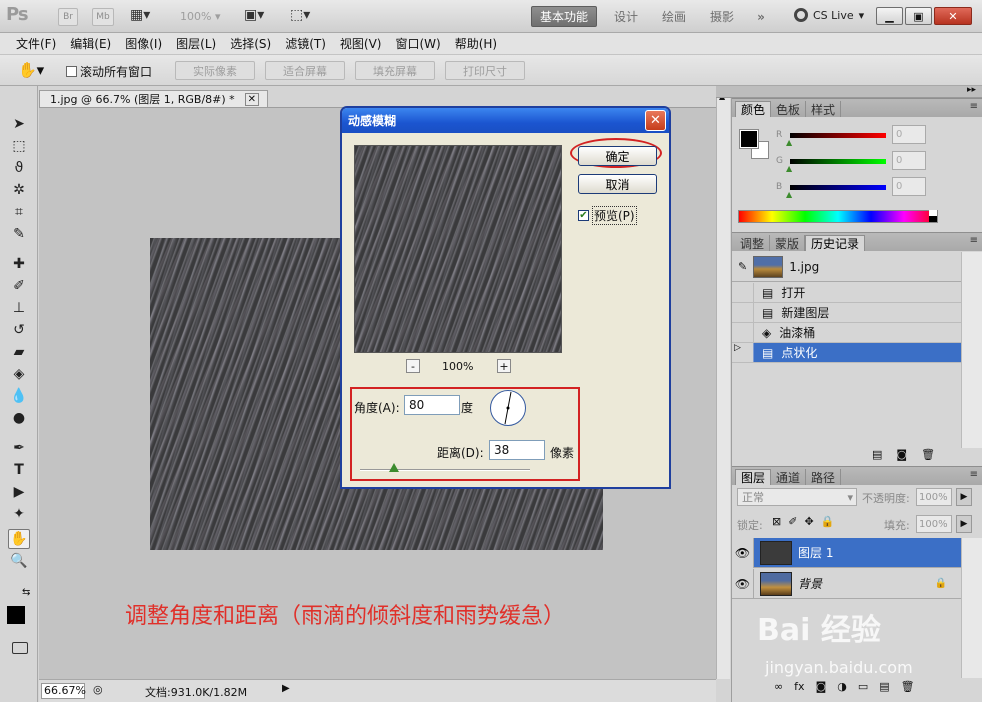 The height and width of the screenshot is (702, 982). What do you see at coordinates (884, 686) in the screenshot?
I see `new-layer-icon: ▤` at bounding box center [884, 686].